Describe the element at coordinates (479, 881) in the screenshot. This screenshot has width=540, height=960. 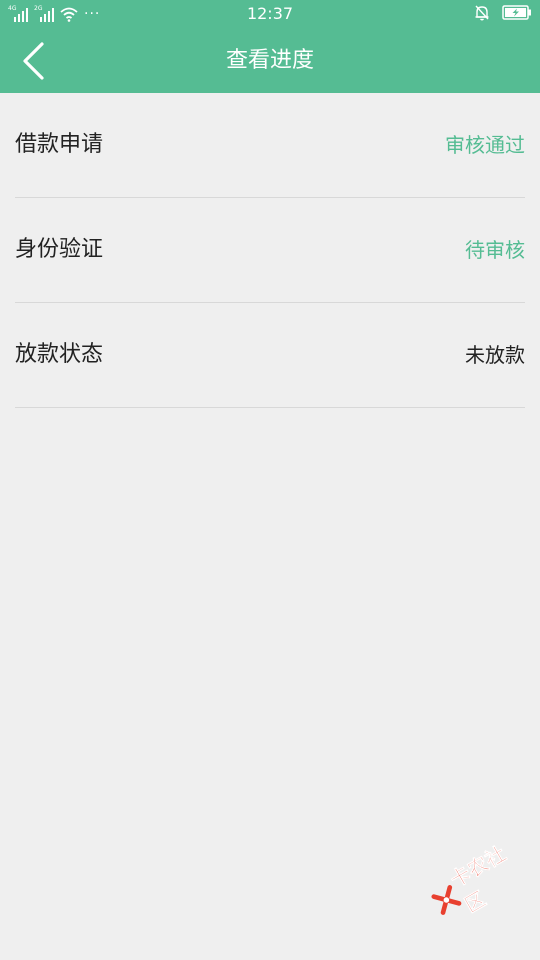
I see `watermark: 卡农社区` at that location.